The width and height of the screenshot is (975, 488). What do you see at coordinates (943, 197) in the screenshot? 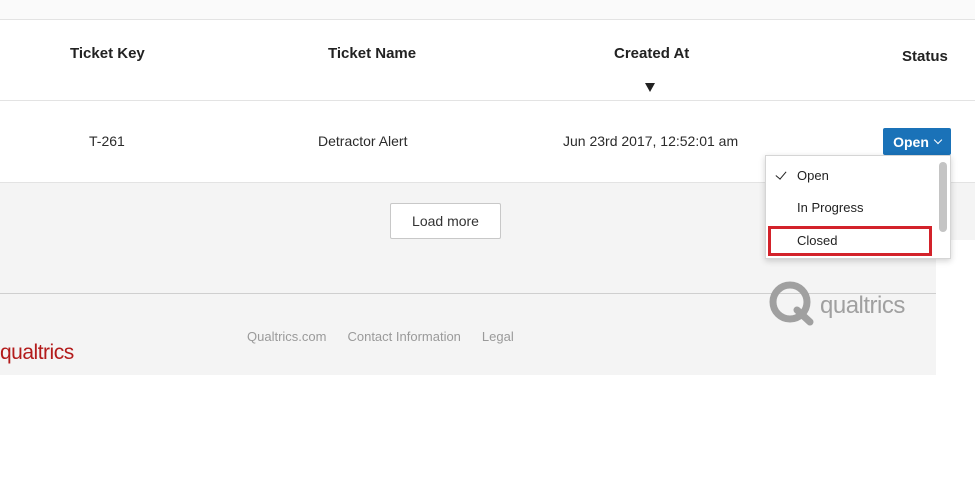
I see `dropdown-scrollbar` at bounding box center [943, 197].